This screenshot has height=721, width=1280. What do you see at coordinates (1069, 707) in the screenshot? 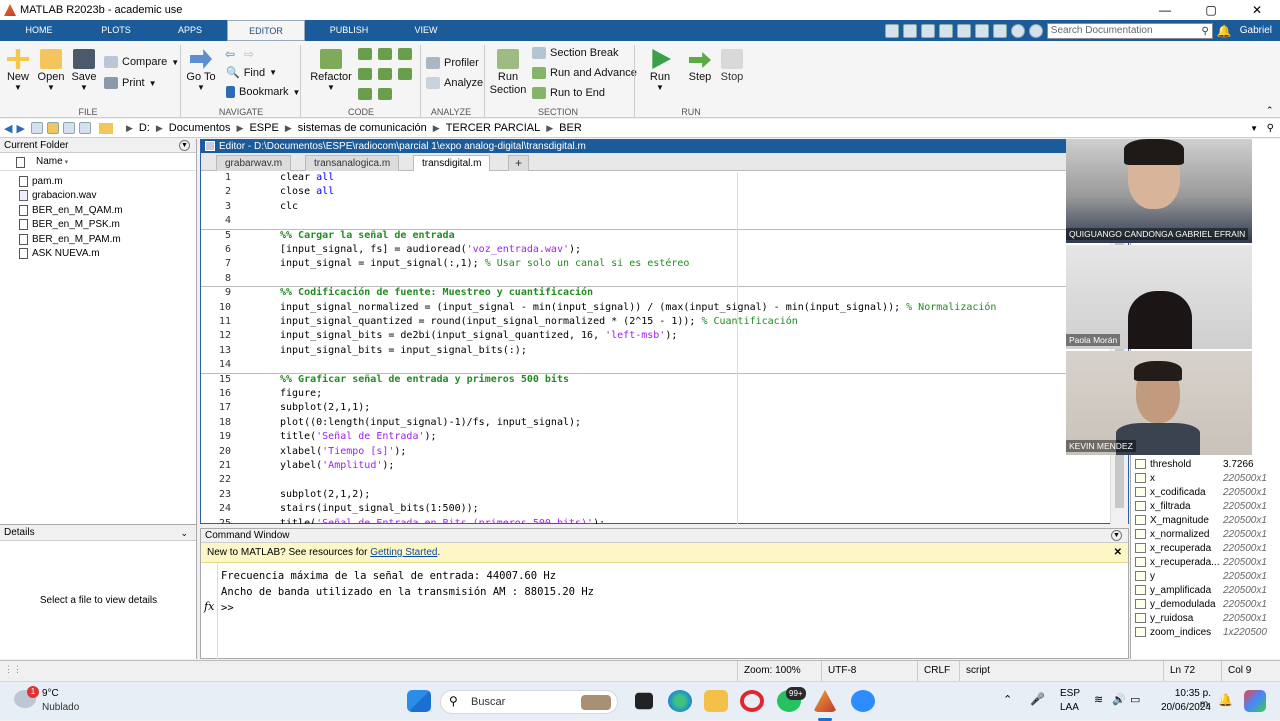
I see `keyboard-layout: LAA` at bounding box center [1069, 707].